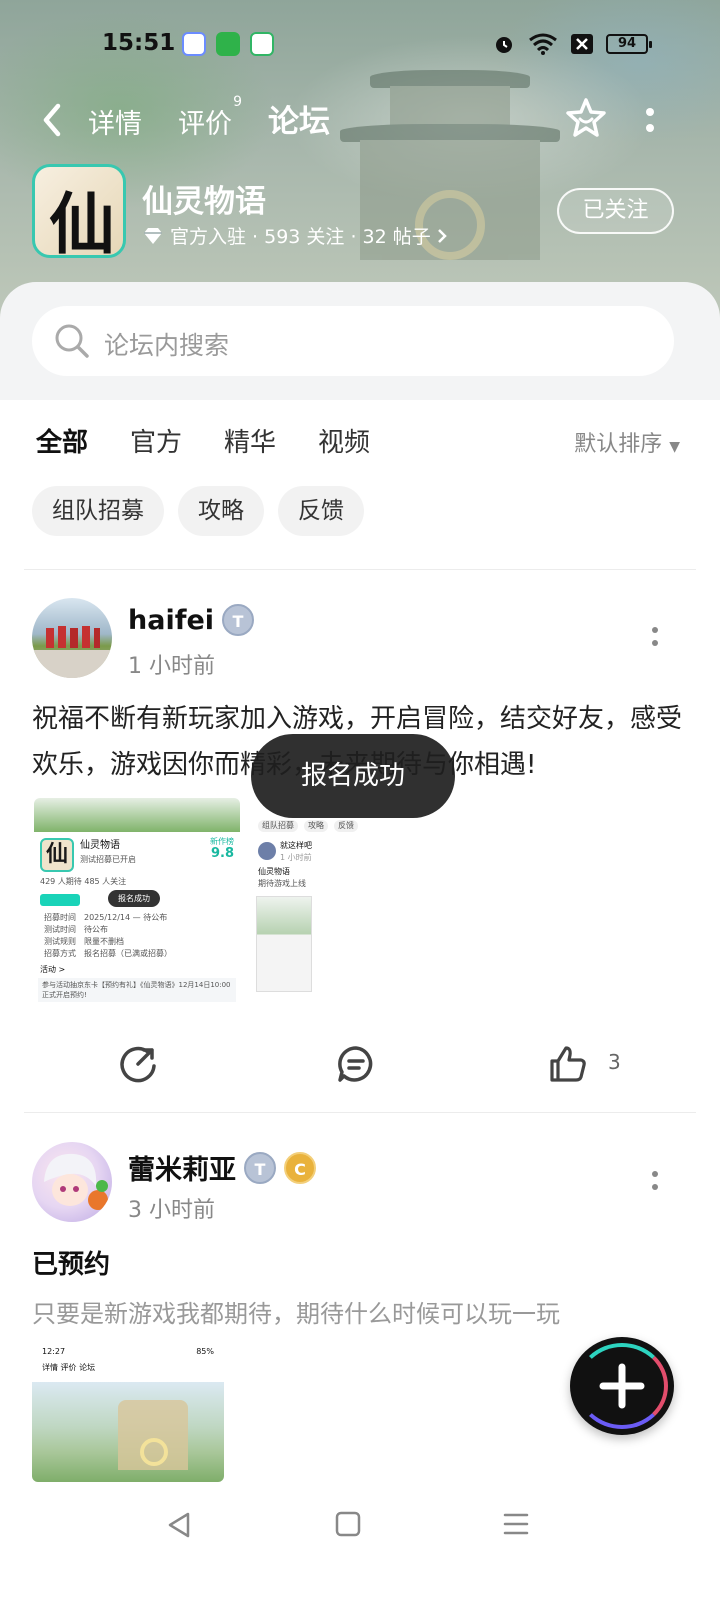 This screenshot has height=1600, width=720. Describe the element at coordinates (71, 1265) in the screenshot. I see `post-title: 已预约` at that location.